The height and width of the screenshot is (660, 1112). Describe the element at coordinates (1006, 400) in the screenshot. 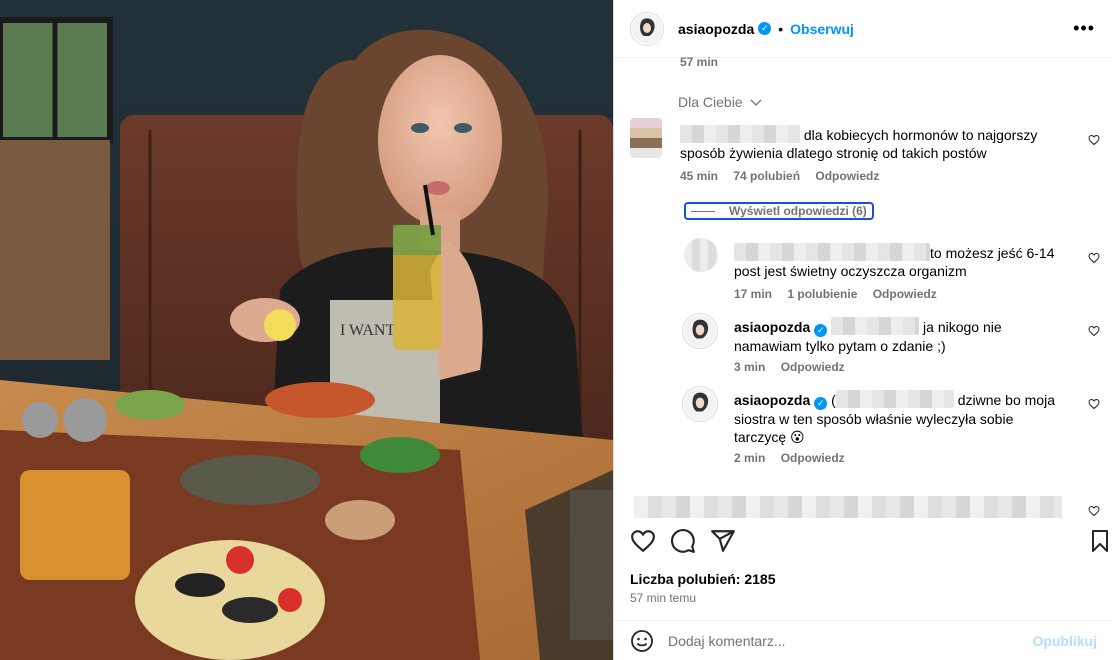

I see `reply-body-line1: dziwne bo moja` at that location.